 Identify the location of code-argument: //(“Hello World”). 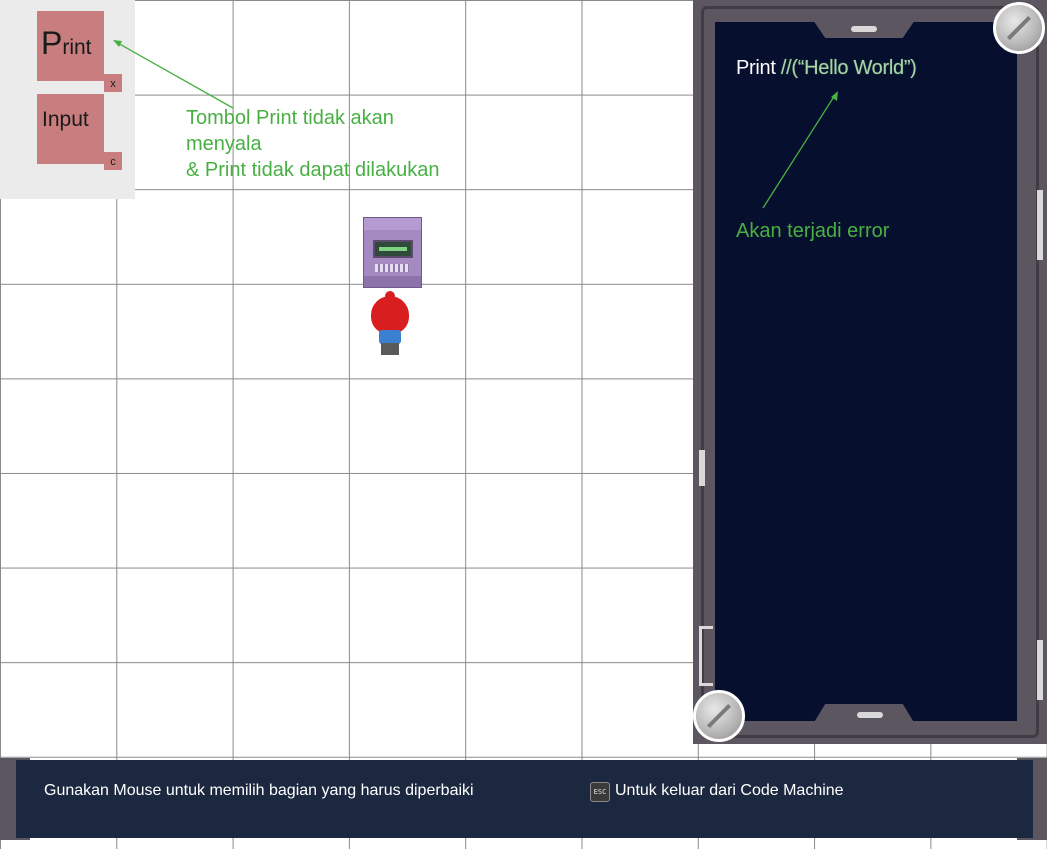
(846, 68).